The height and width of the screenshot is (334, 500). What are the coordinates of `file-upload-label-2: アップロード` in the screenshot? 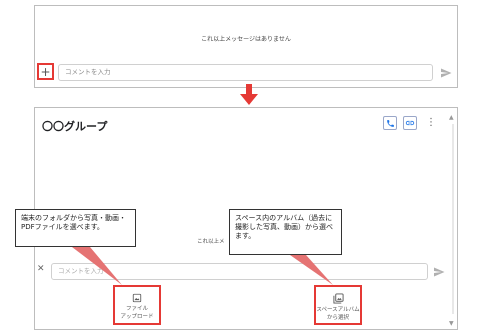 It's located at (137, 317).